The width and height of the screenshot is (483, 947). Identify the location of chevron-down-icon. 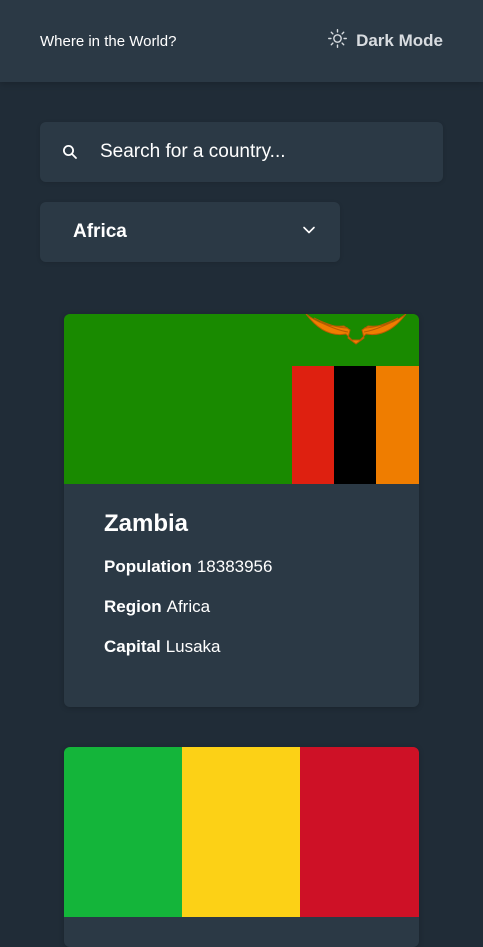
(309, 232).